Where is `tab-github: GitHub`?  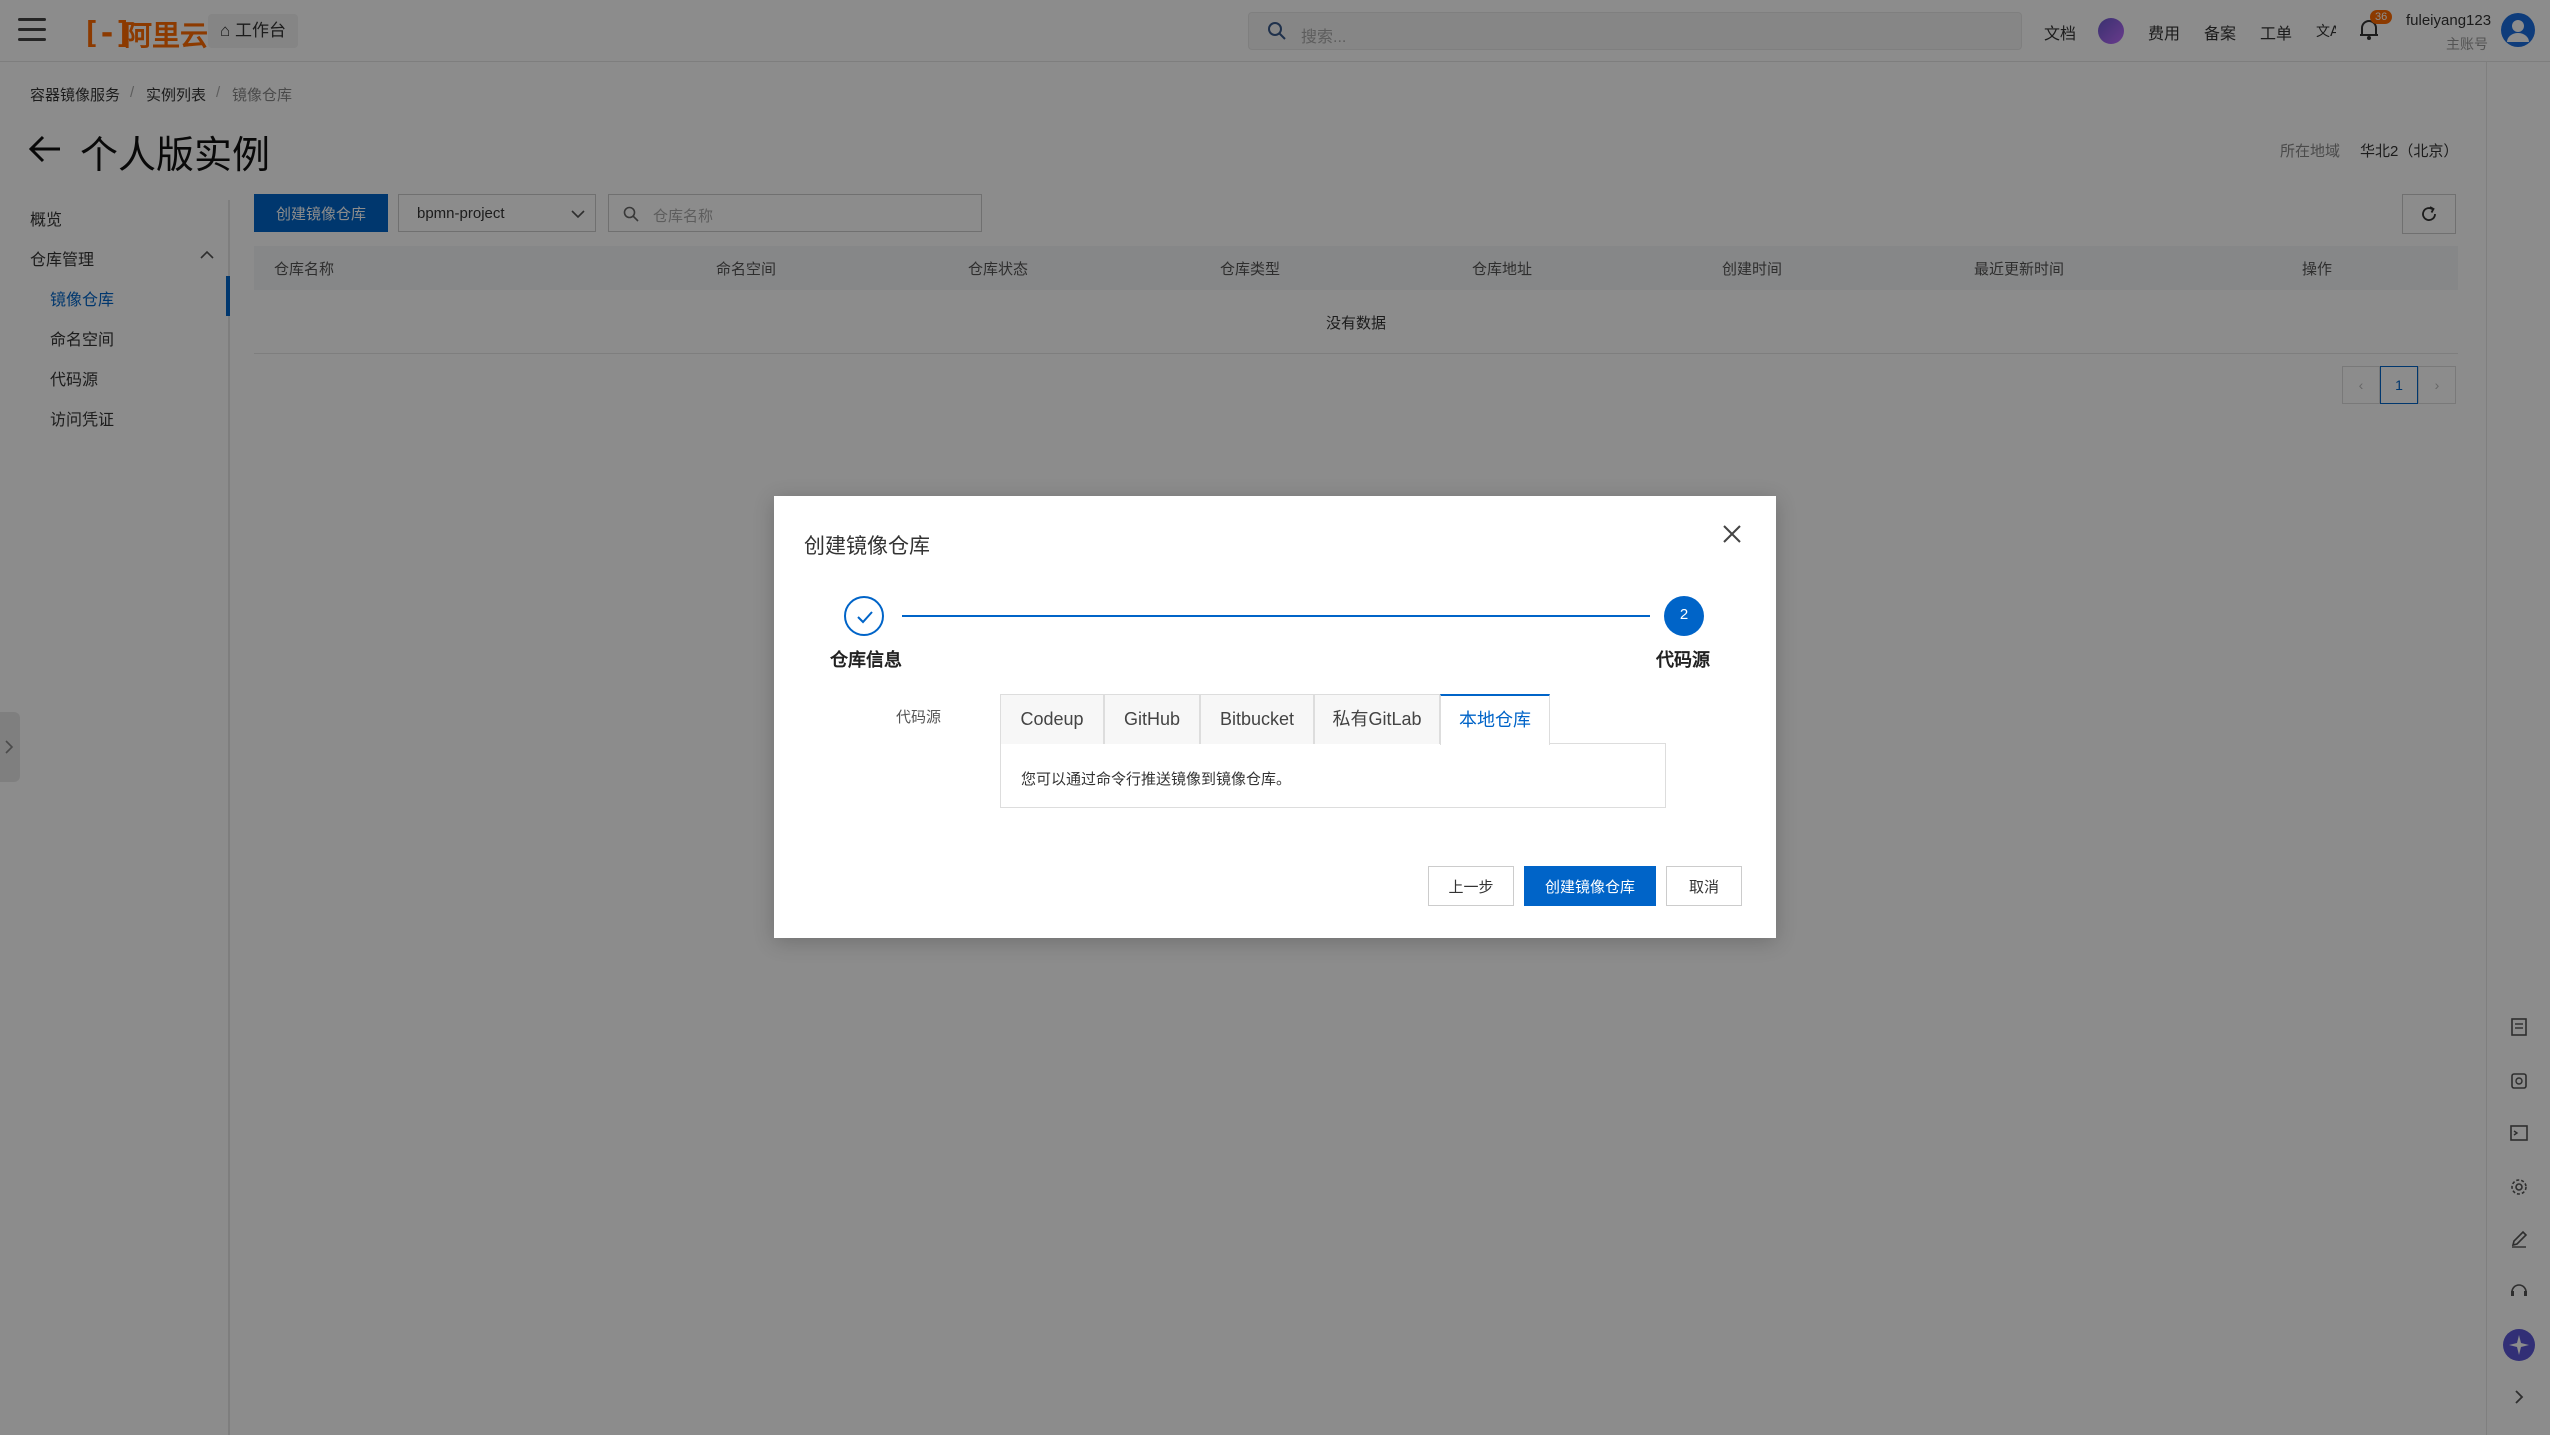
tab-github: GitHub is located at coordinates (1152, 719).